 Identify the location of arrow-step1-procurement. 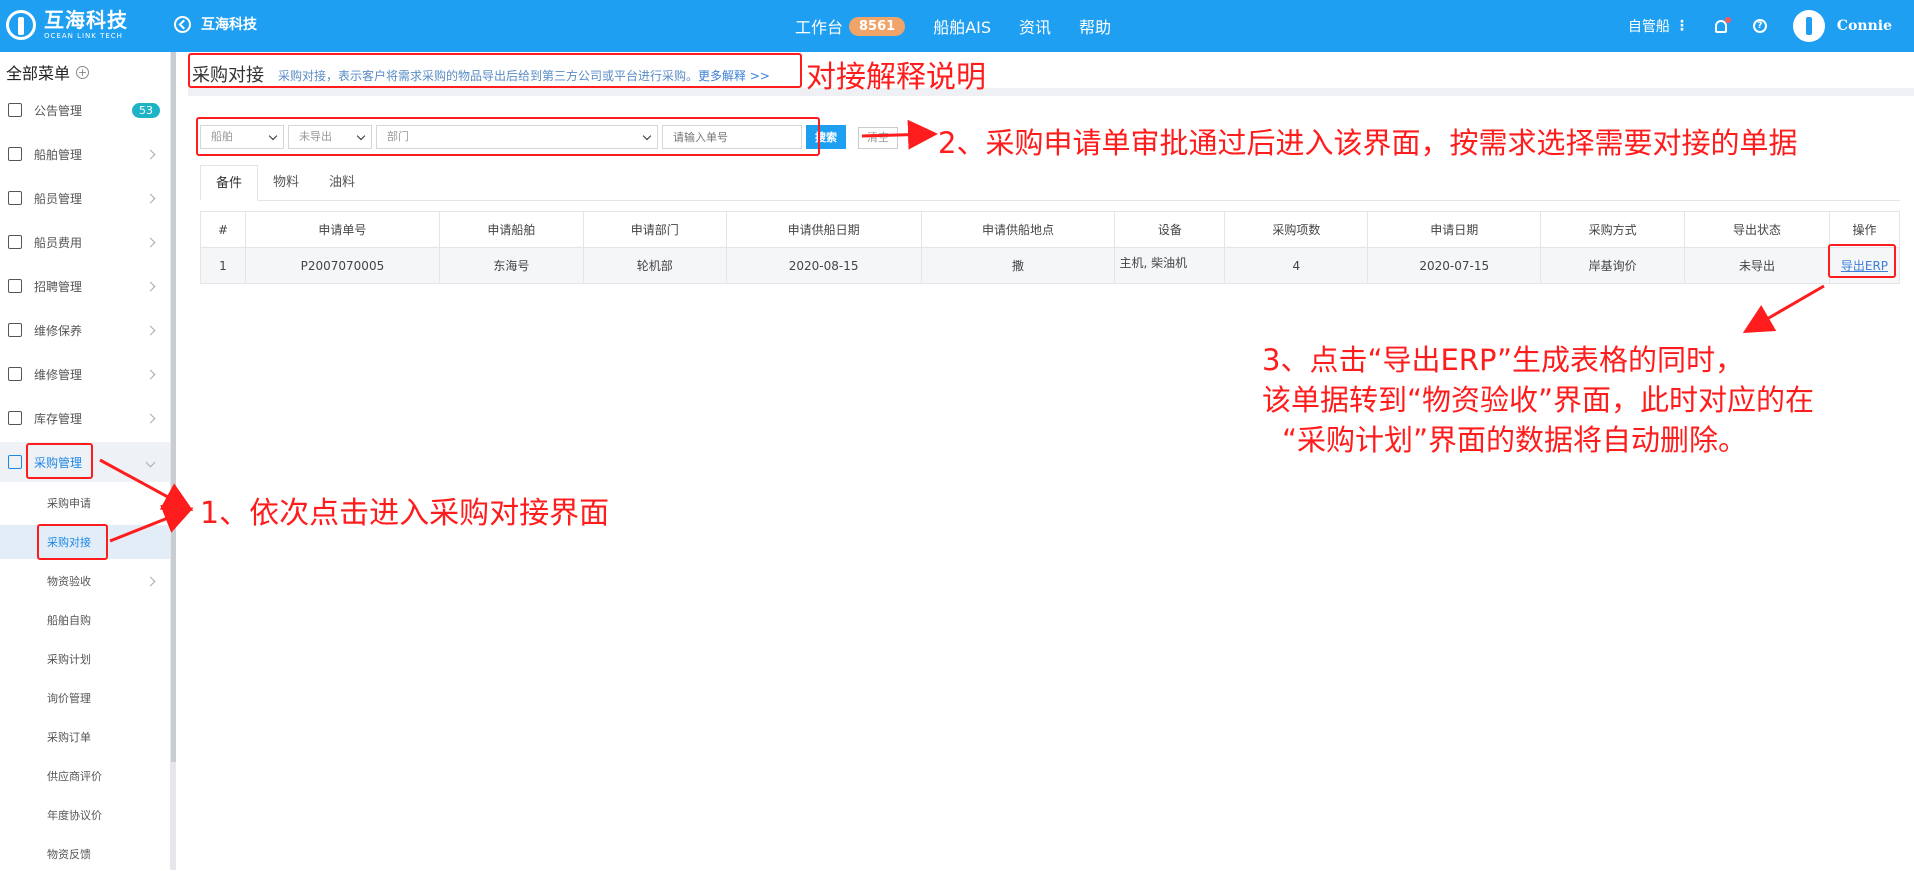
(146, 484).